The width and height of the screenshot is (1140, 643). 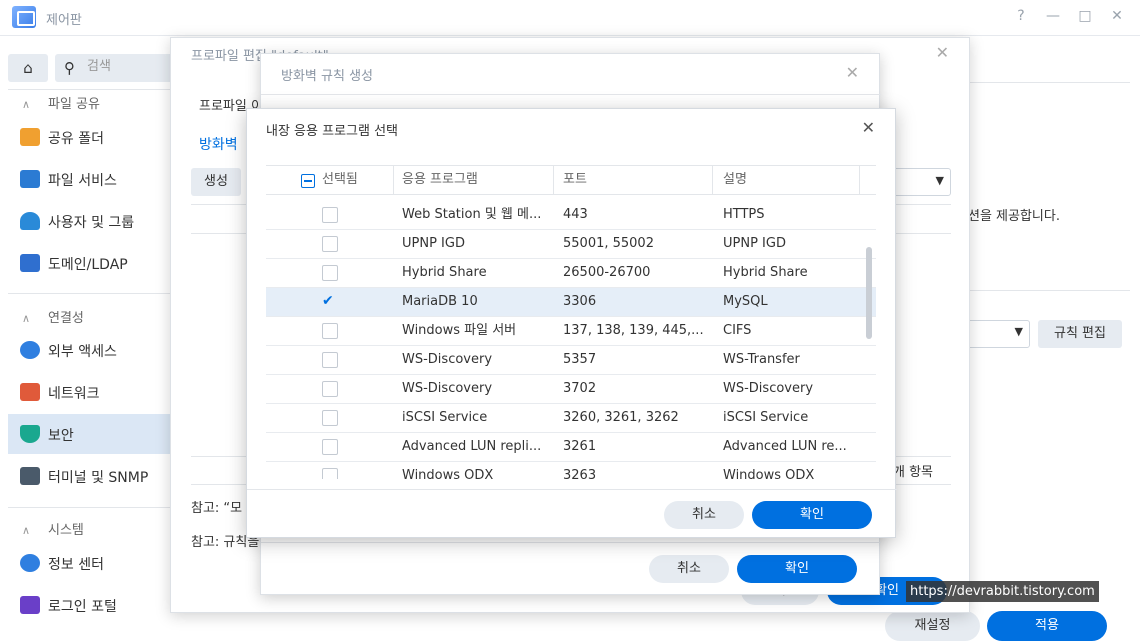 I want to click on note-text: 참고: “모, so click(x=217, y=508).